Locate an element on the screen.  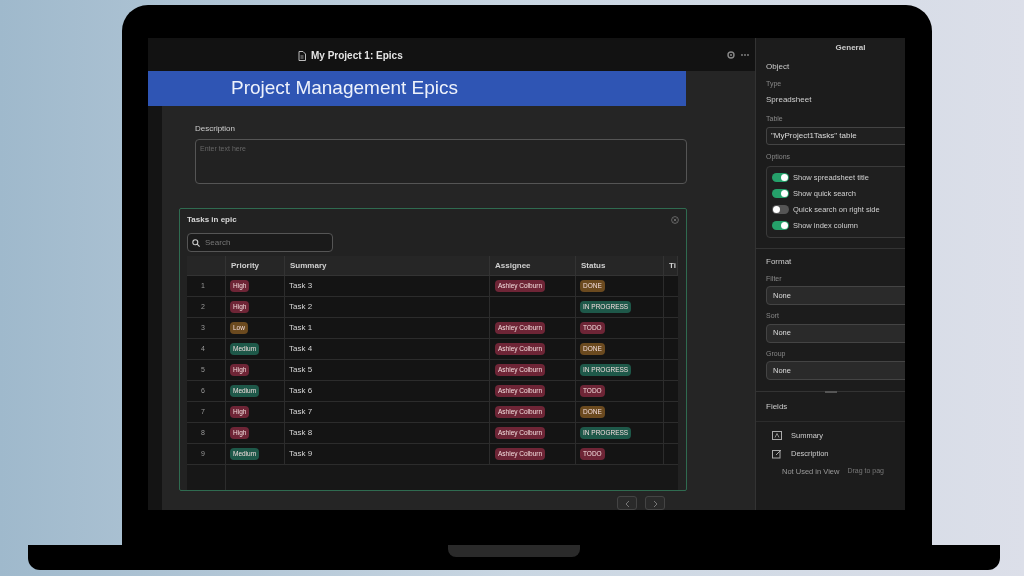
page-title: Project Management Epics is located at coordinates (345, 88).